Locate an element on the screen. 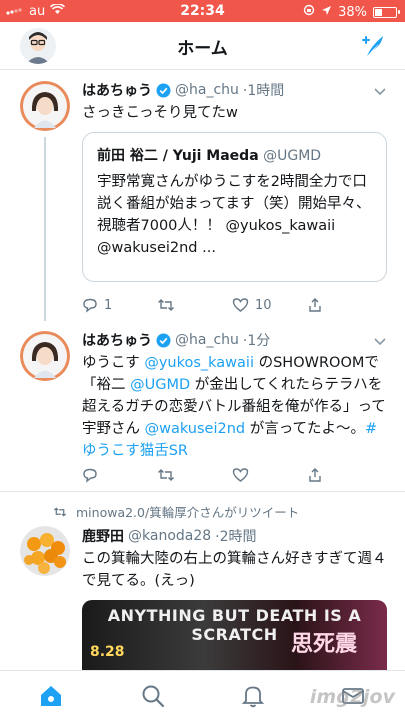 The height and width of the screenshot is (720, 405). compose-tweet-button is located at coordinates (373, 46).